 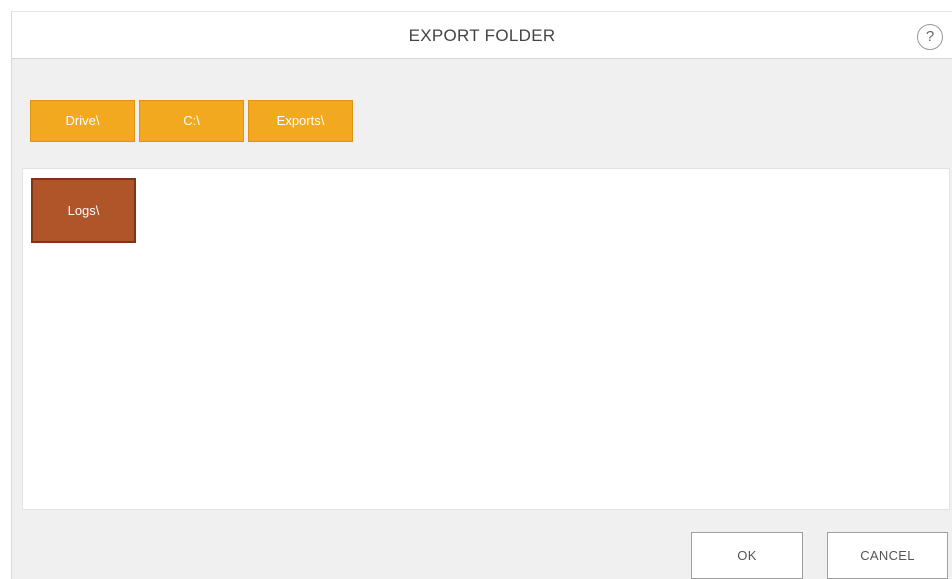 I want to click on breadcrumb-item-drive: Drive\, so click(x=82, y=121).